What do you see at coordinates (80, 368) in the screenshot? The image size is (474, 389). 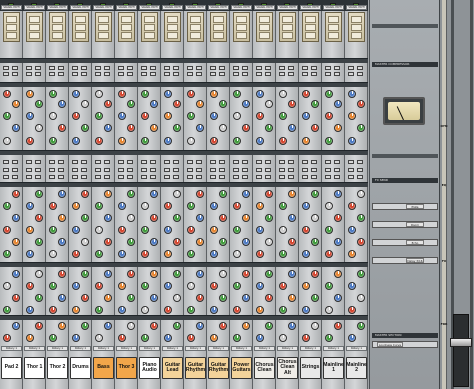 I see `channel-name-plate: Drums` at bounding box center [80, 368].